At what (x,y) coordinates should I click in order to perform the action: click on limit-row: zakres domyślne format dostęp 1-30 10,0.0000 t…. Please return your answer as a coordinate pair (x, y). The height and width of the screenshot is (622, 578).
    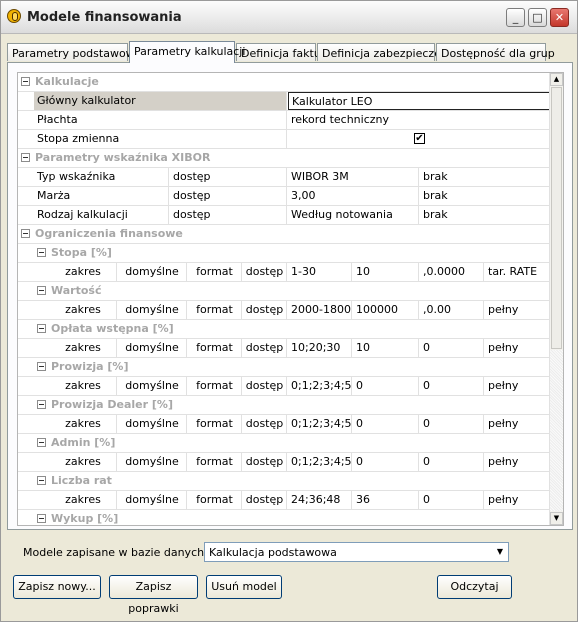
    Looking at the image, I should click on (284, 272).